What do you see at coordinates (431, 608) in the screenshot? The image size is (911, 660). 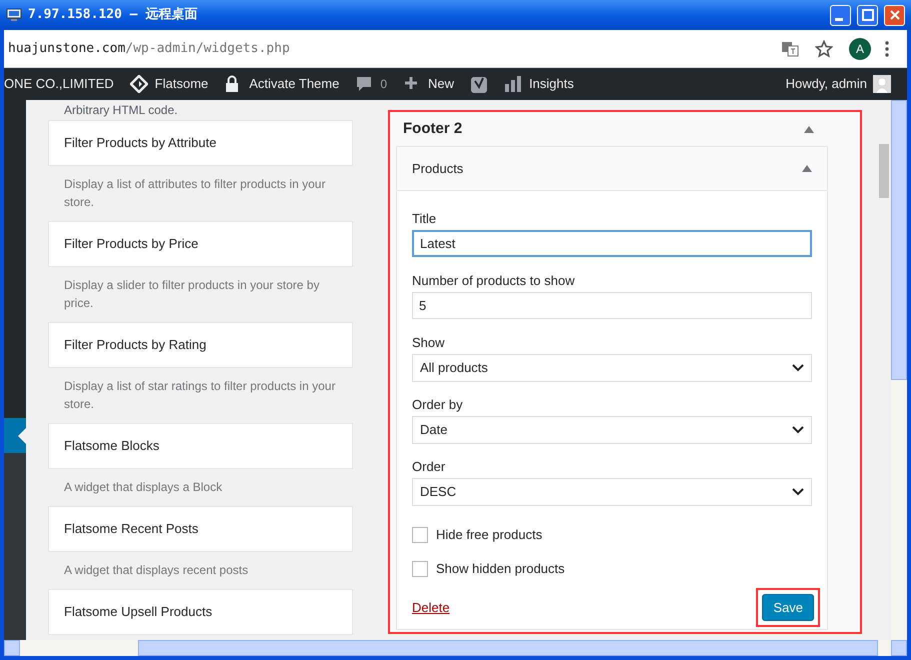 I see `delete-link: Delete` at bounding box center [431, 608].